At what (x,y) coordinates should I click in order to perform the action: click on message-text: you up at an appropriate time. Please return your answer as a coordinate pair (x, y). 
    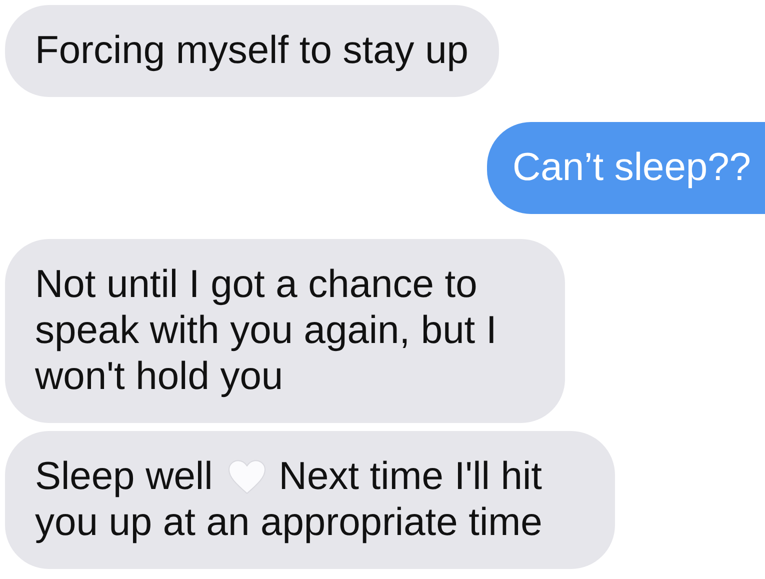
    Looking at the image, I should click on (288, 523).